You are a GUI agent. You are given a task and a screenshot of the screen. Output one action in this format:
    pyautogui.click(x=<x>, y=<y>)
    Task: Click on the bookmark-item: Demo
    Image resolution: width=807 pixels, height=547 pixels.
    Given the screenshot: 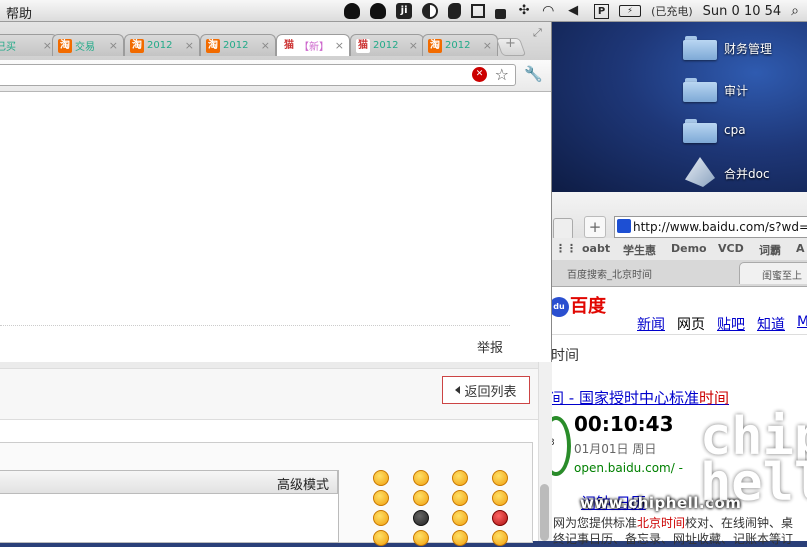 What is the action you would take?
    pyautogui.click(x=689, y=248)
    